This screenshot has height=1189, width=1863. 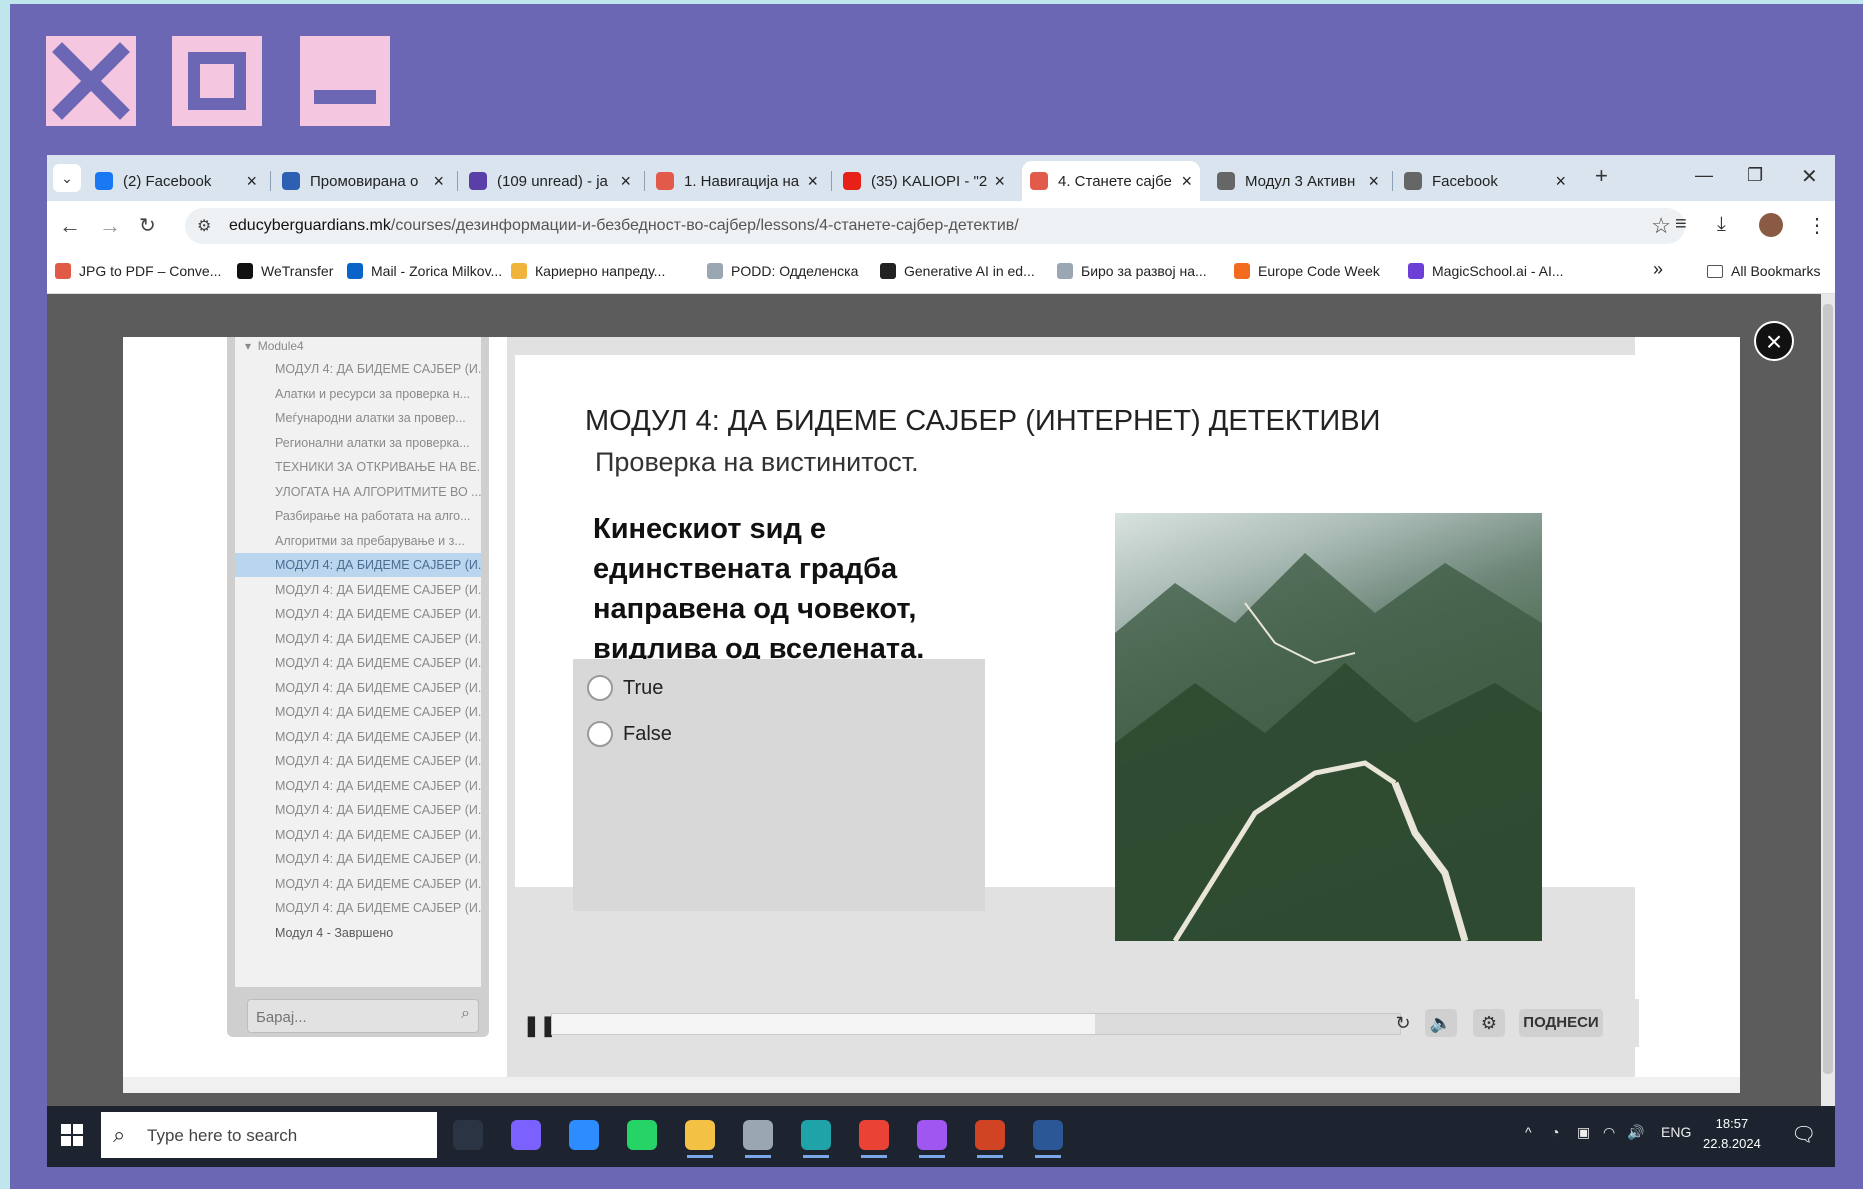 I want to click on chevron-up-icon: ^, so click(x=1528, y=1132).